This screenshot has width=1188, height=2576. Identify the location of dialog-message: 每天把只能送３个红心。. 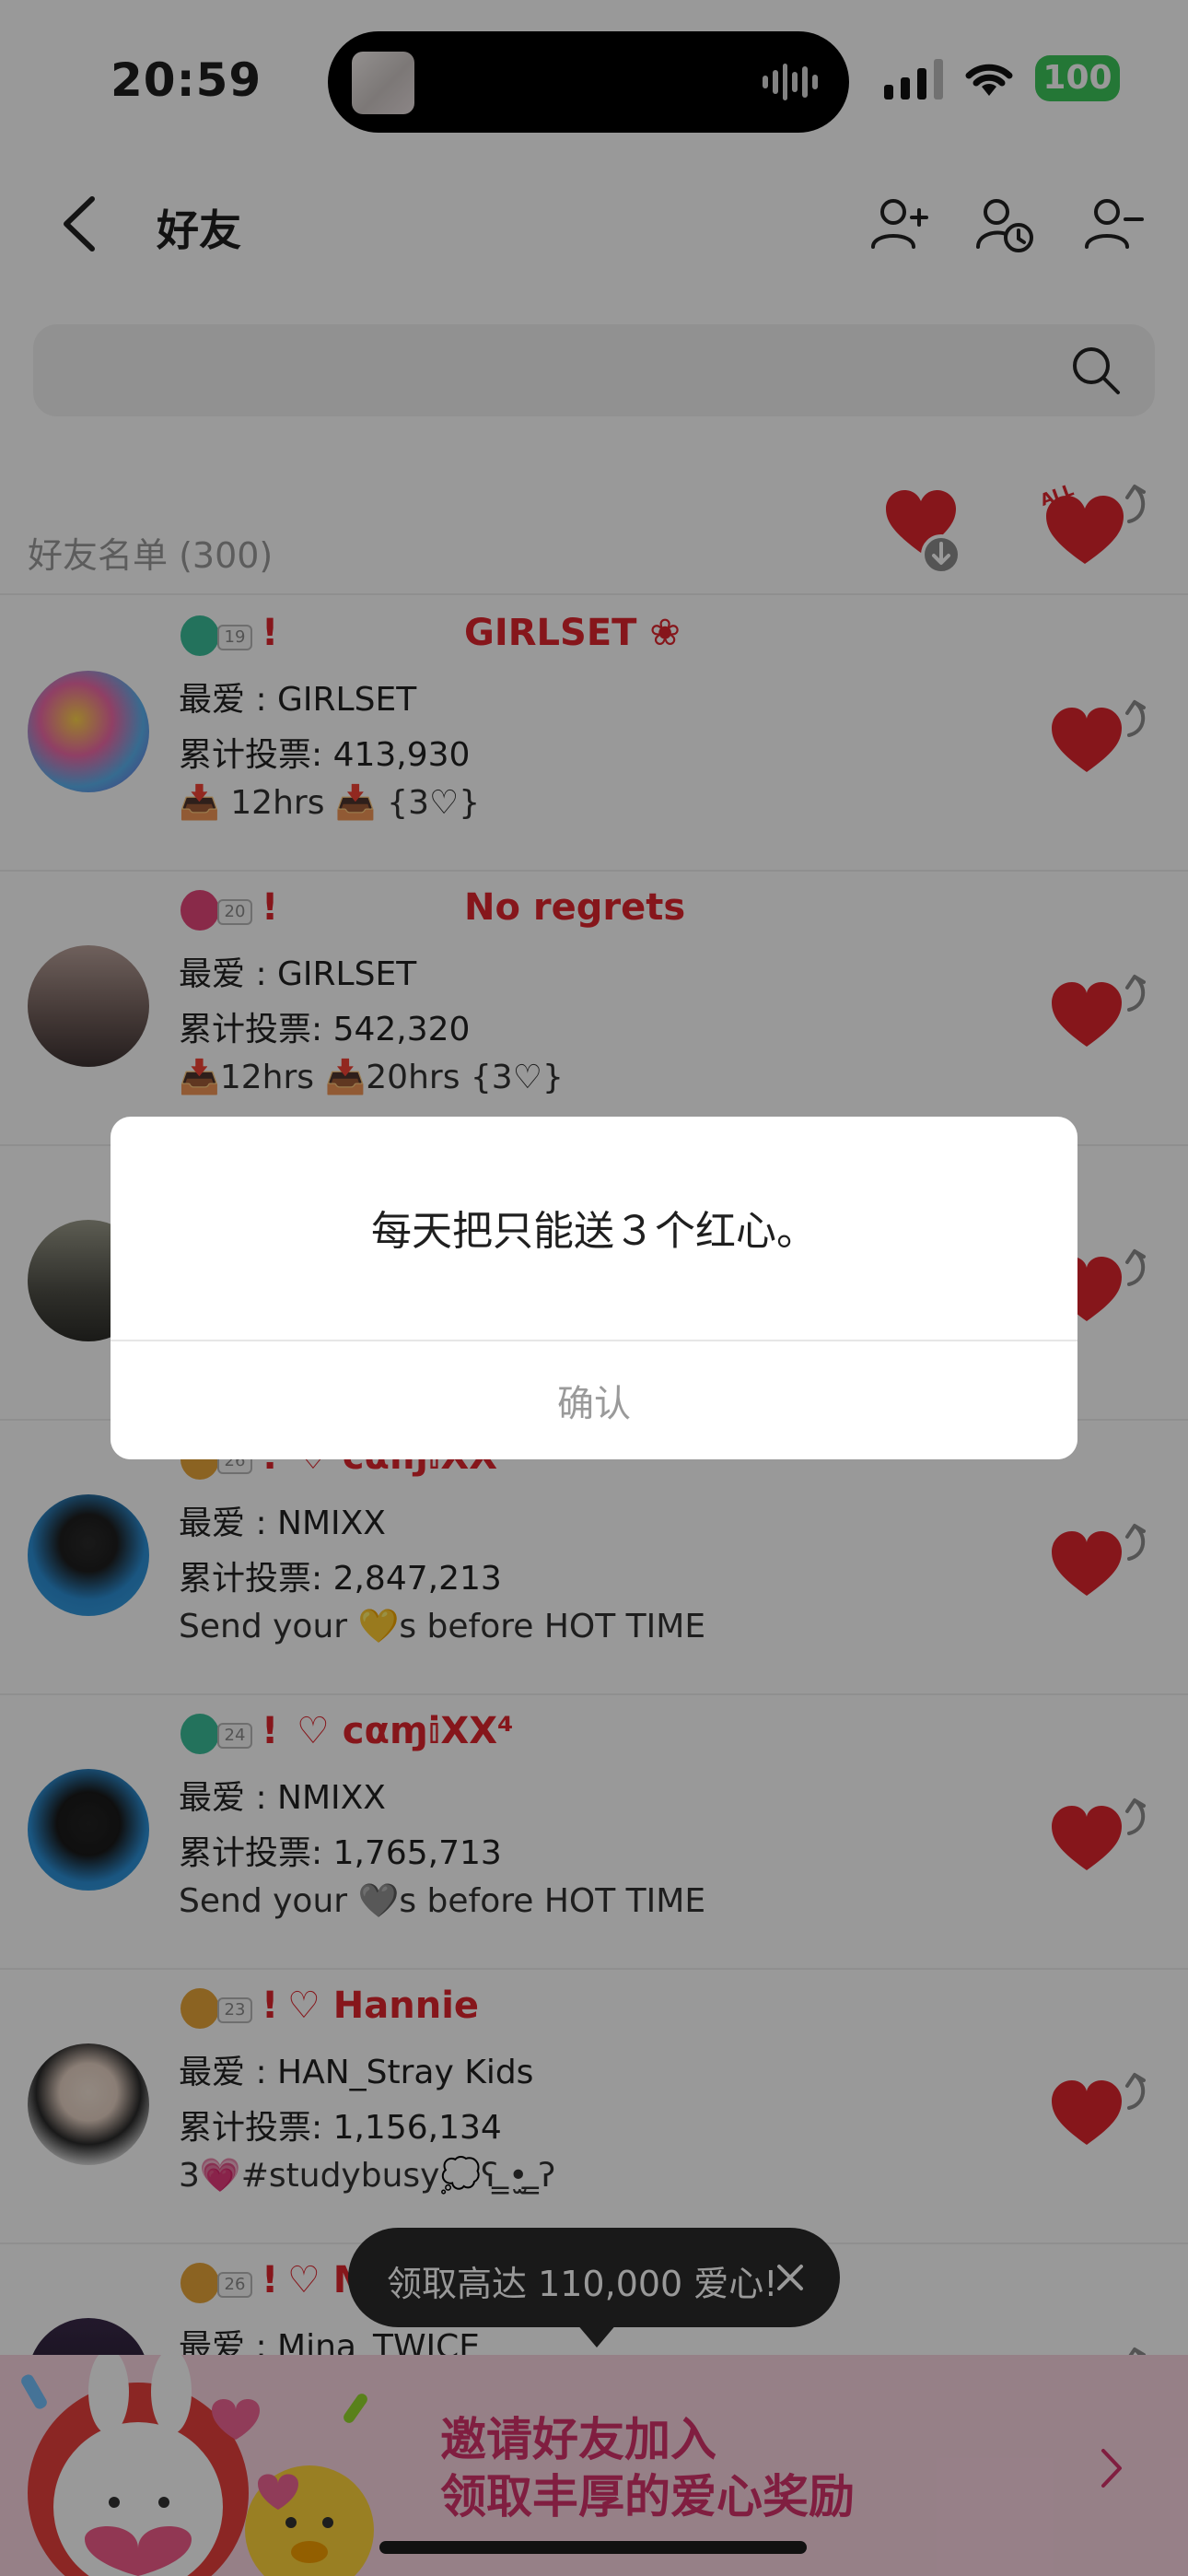
(594, 1231).